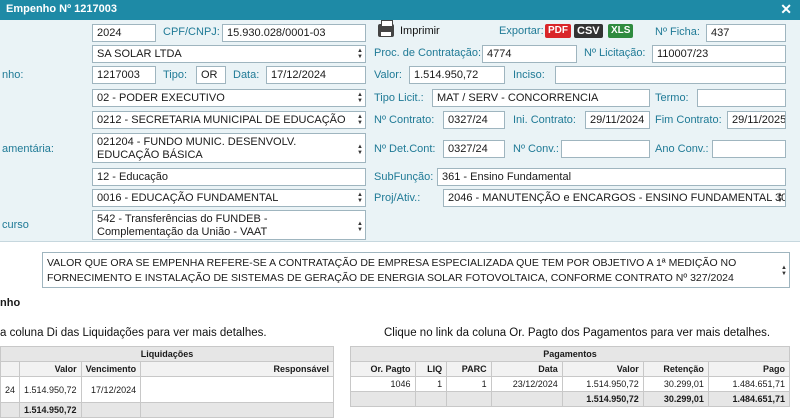 The image size is (800, 420). What do you see at coordinates (404, 120) in the screenshot?
I see `contrato-label: Nº Contrato:` at bounding box center [404, 120].